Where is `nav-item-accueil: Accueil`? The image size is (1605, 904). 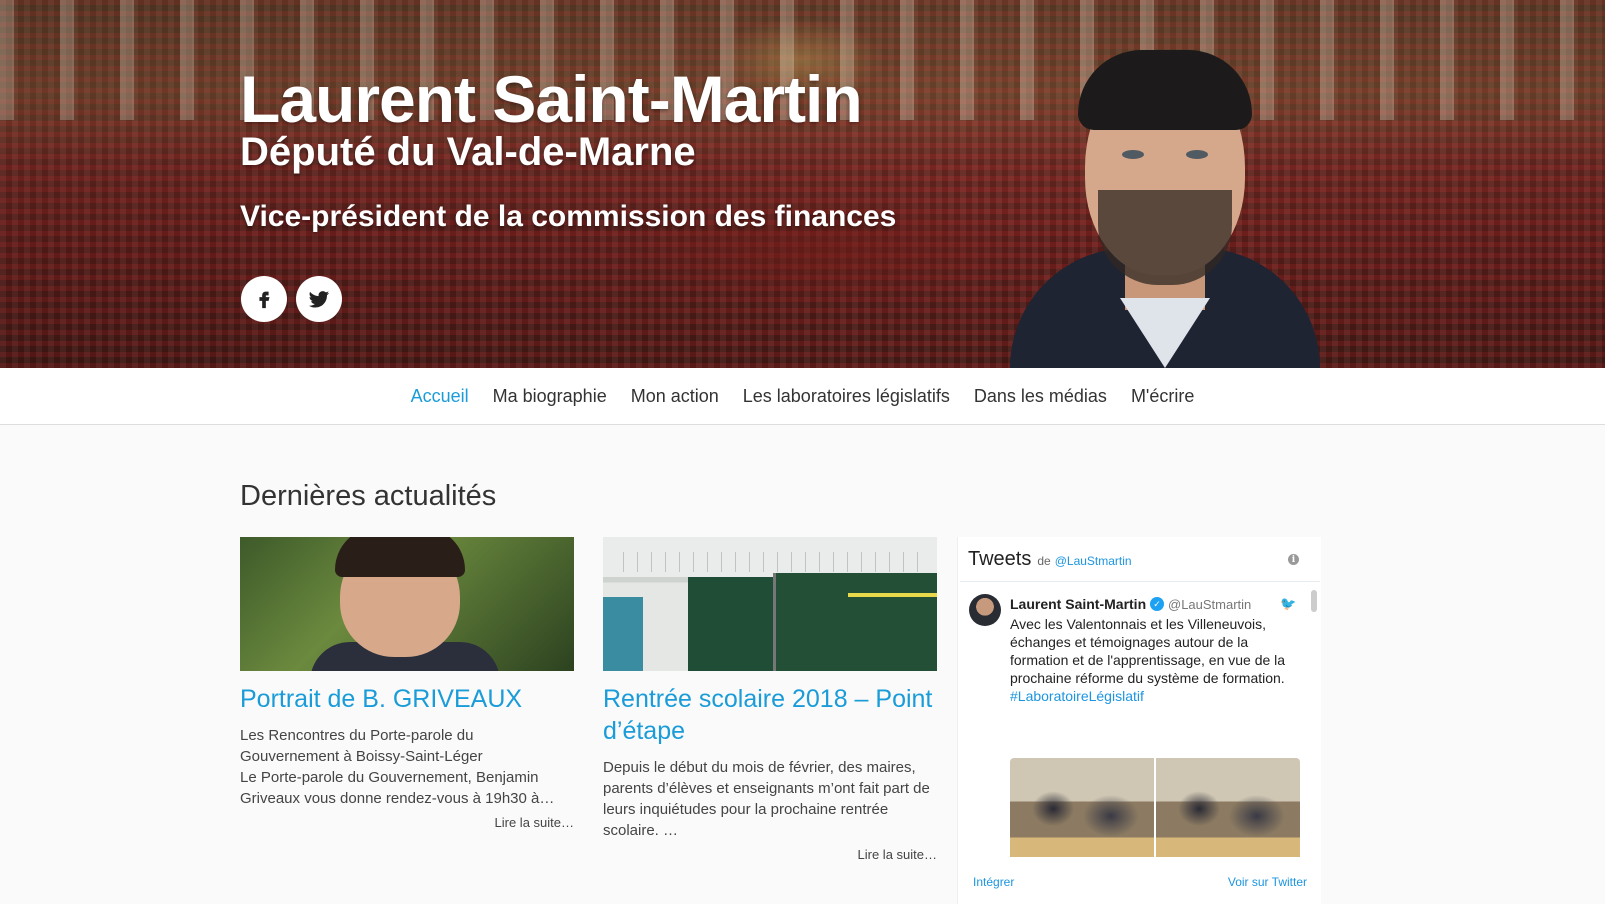 nav-item-accueil: Accueil is located at coordinates (440, 396).